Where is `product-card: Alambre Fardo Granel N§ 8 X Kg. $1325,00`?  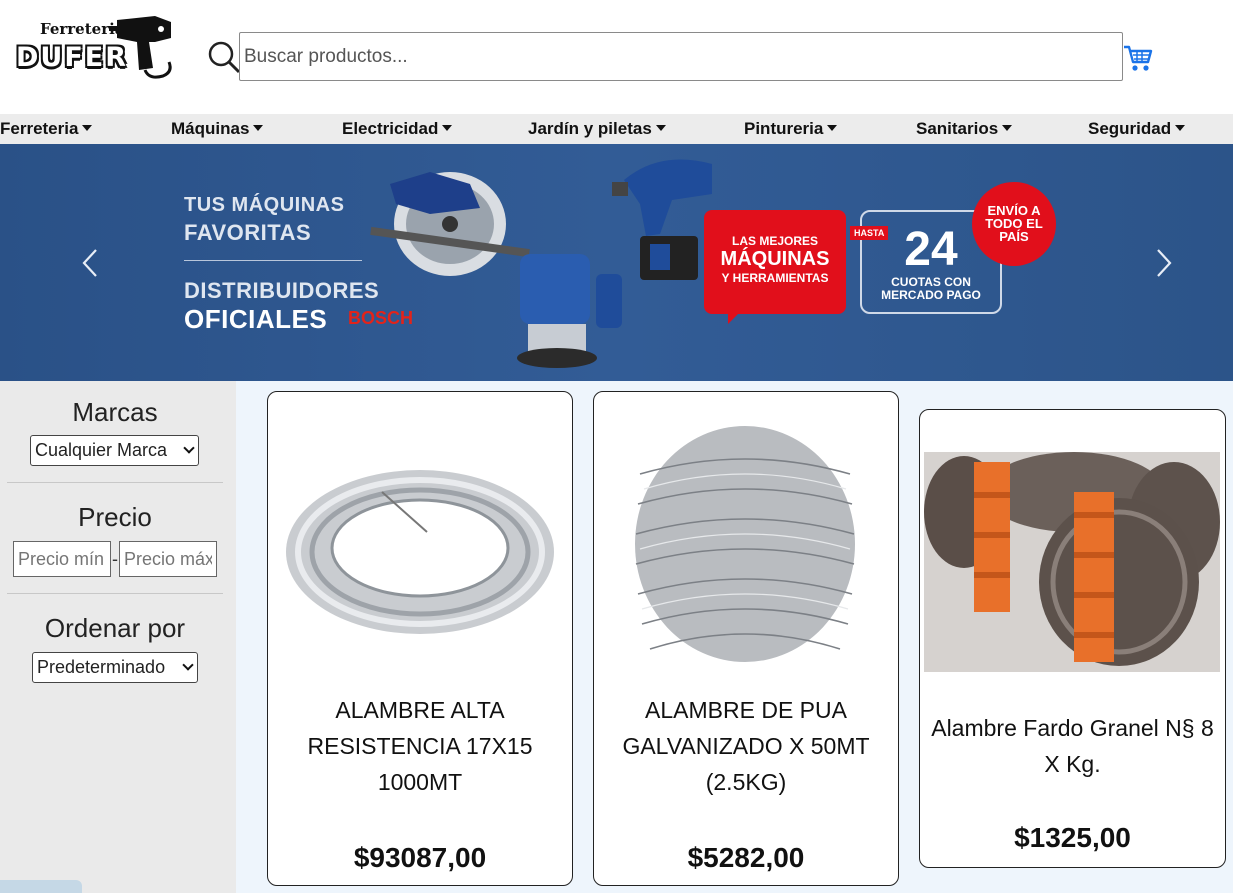
product-card: Alambre Fardo Granel N§ 8 X Kg. $1325,00 is located at coordinates (1072, 638).